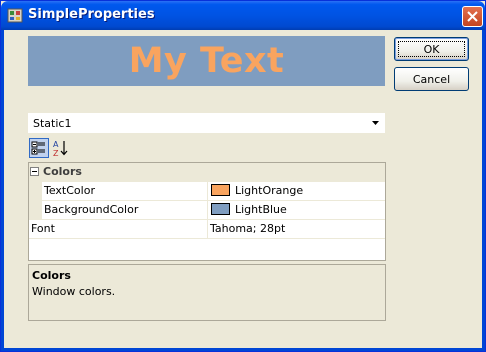  What do you see at coordinates (375, 123) in the screenshot?
I see `dropdown-arrow-icon` at bounding box center [375, 123].